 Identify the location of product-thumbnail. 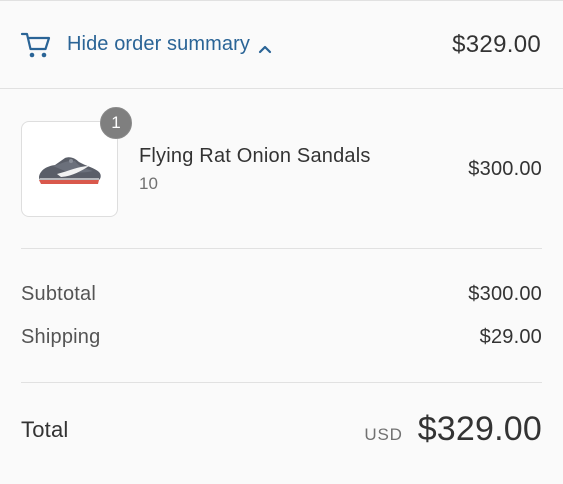
(69, 169).